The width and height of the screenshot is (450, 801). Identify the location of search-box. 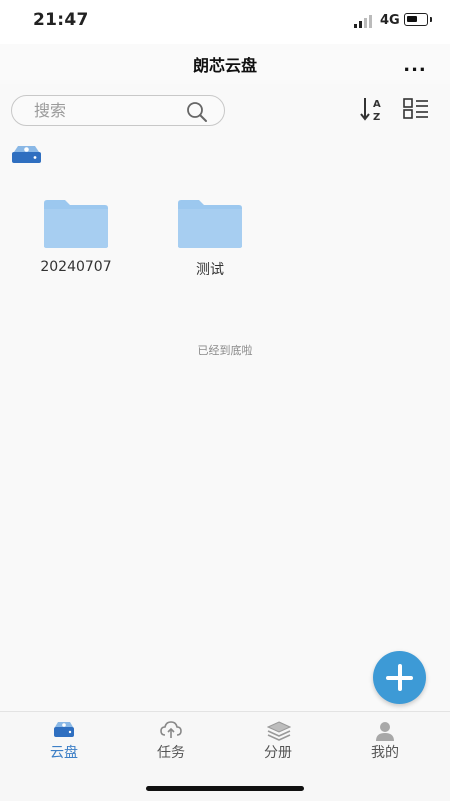
(118, 110).